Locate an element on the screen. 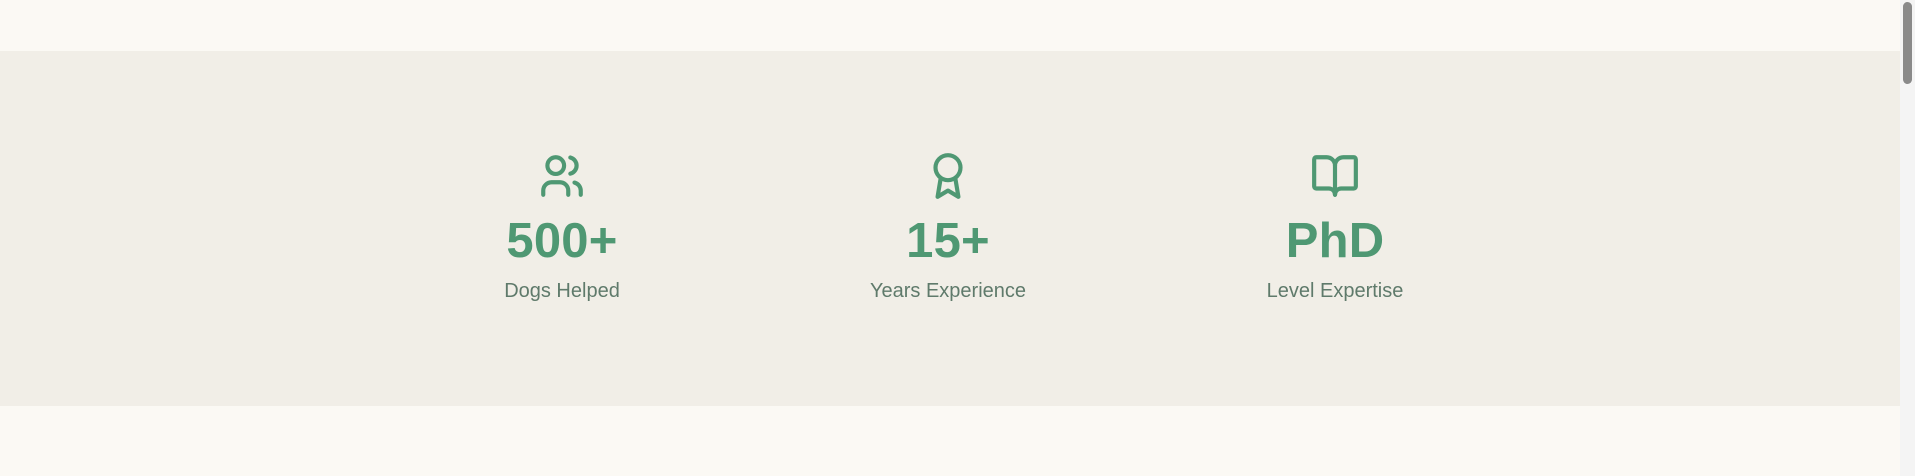  stat-label: Level Expertise is located at coordinates (1335, 291).